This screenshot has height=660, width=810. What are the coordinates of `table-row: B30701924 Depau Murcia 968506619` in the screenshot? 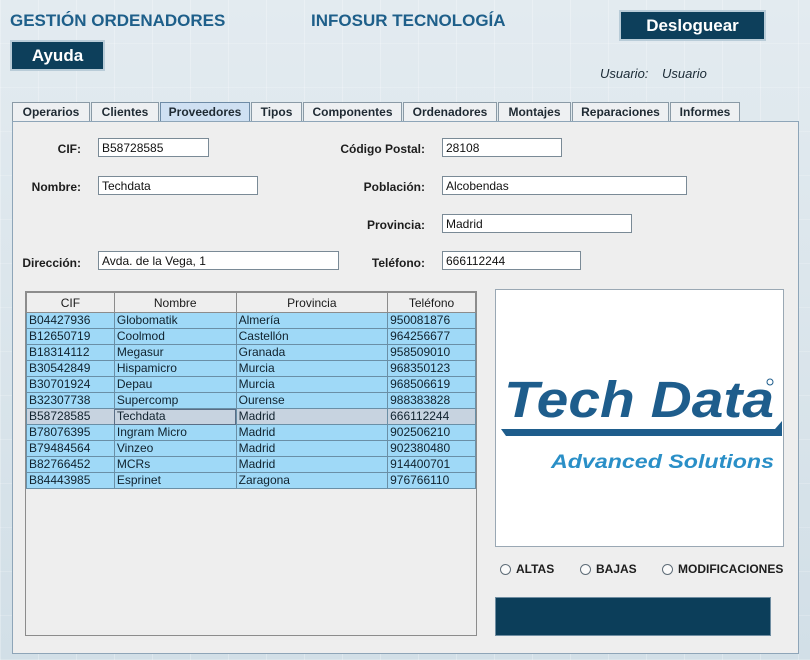 It's located at (251, 384).